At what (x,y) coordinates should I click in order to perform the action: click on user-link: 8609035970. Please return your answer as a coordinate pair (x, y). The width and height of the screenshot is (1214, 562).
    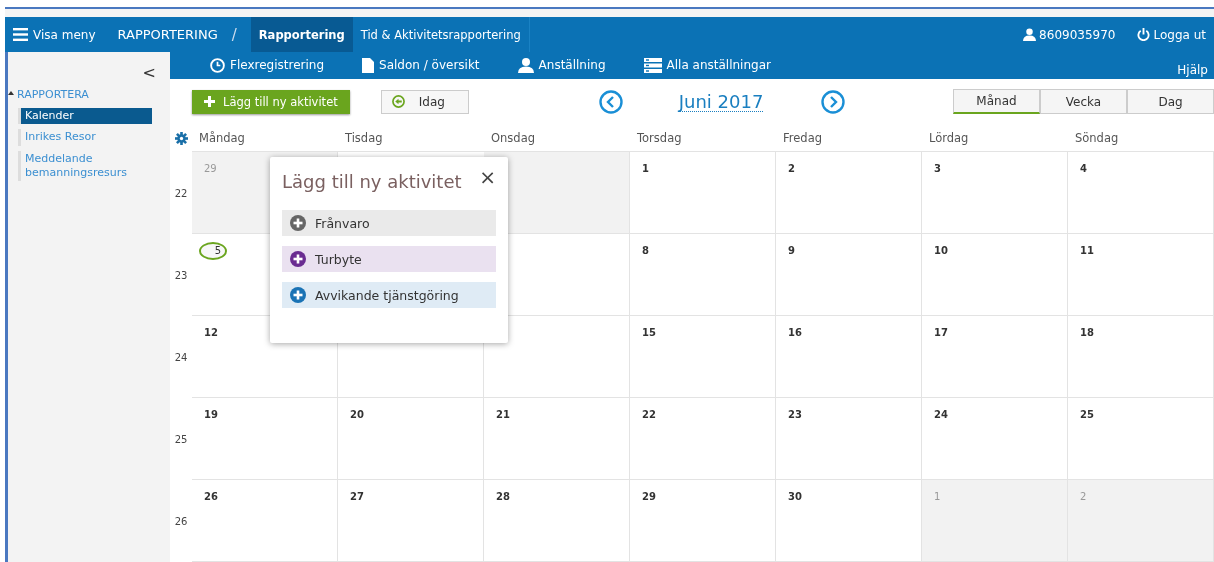
    Looking at the image, I should click on (1069, 34).